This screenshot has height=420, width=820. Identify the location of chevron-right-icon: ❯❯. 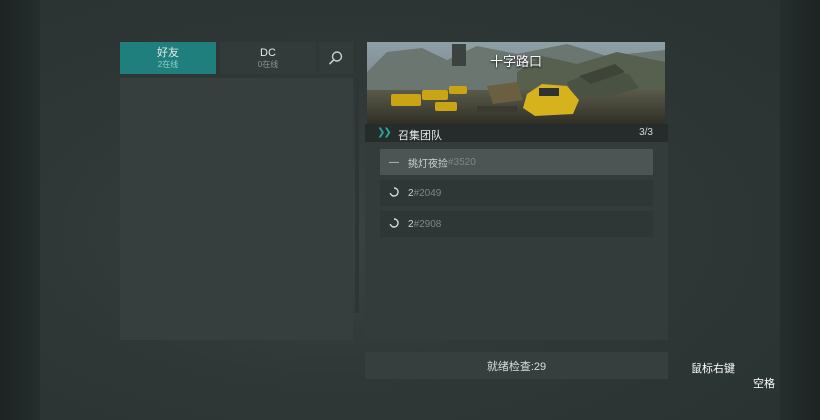
(384, 132).